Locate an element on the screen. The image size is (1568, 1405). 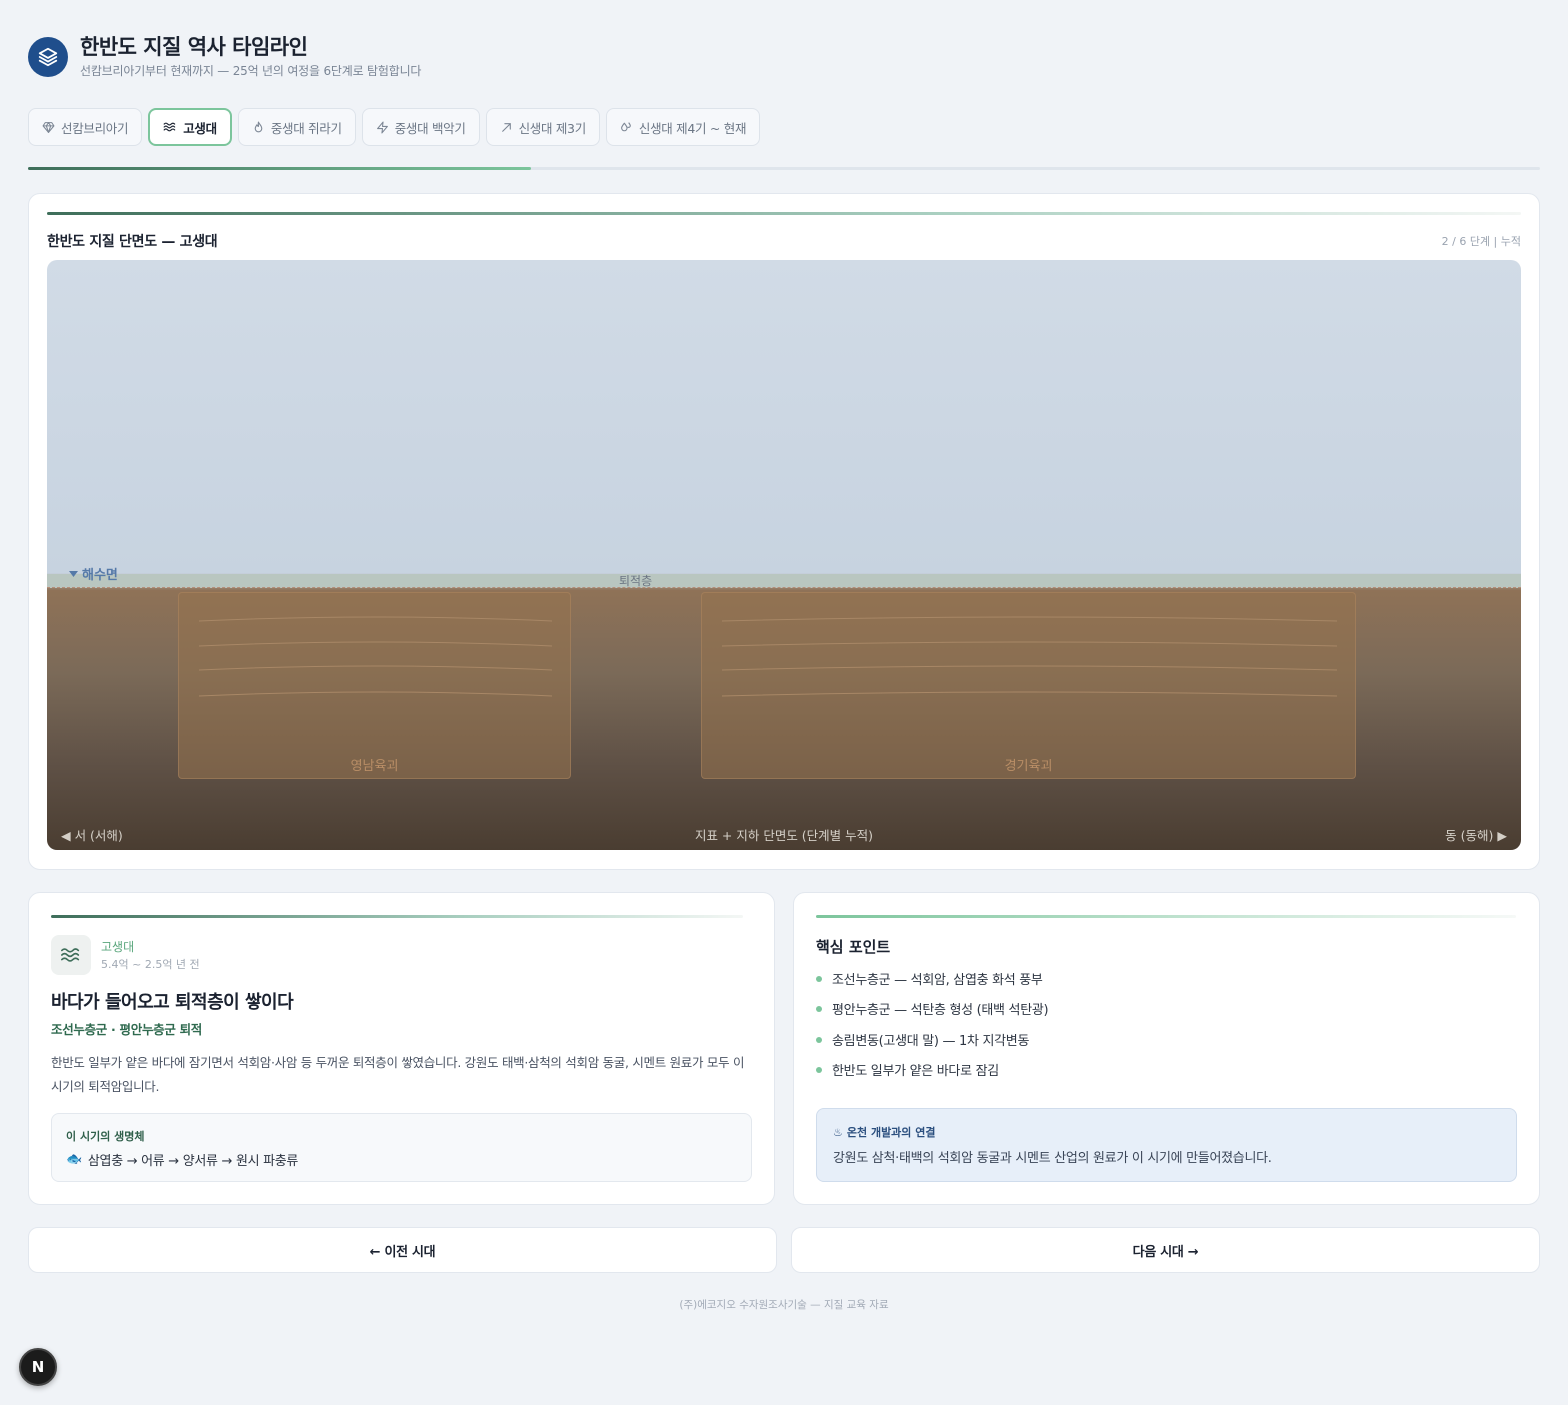
next-era-button: 다음 시대 → is located at coordinates (1165, 1250).